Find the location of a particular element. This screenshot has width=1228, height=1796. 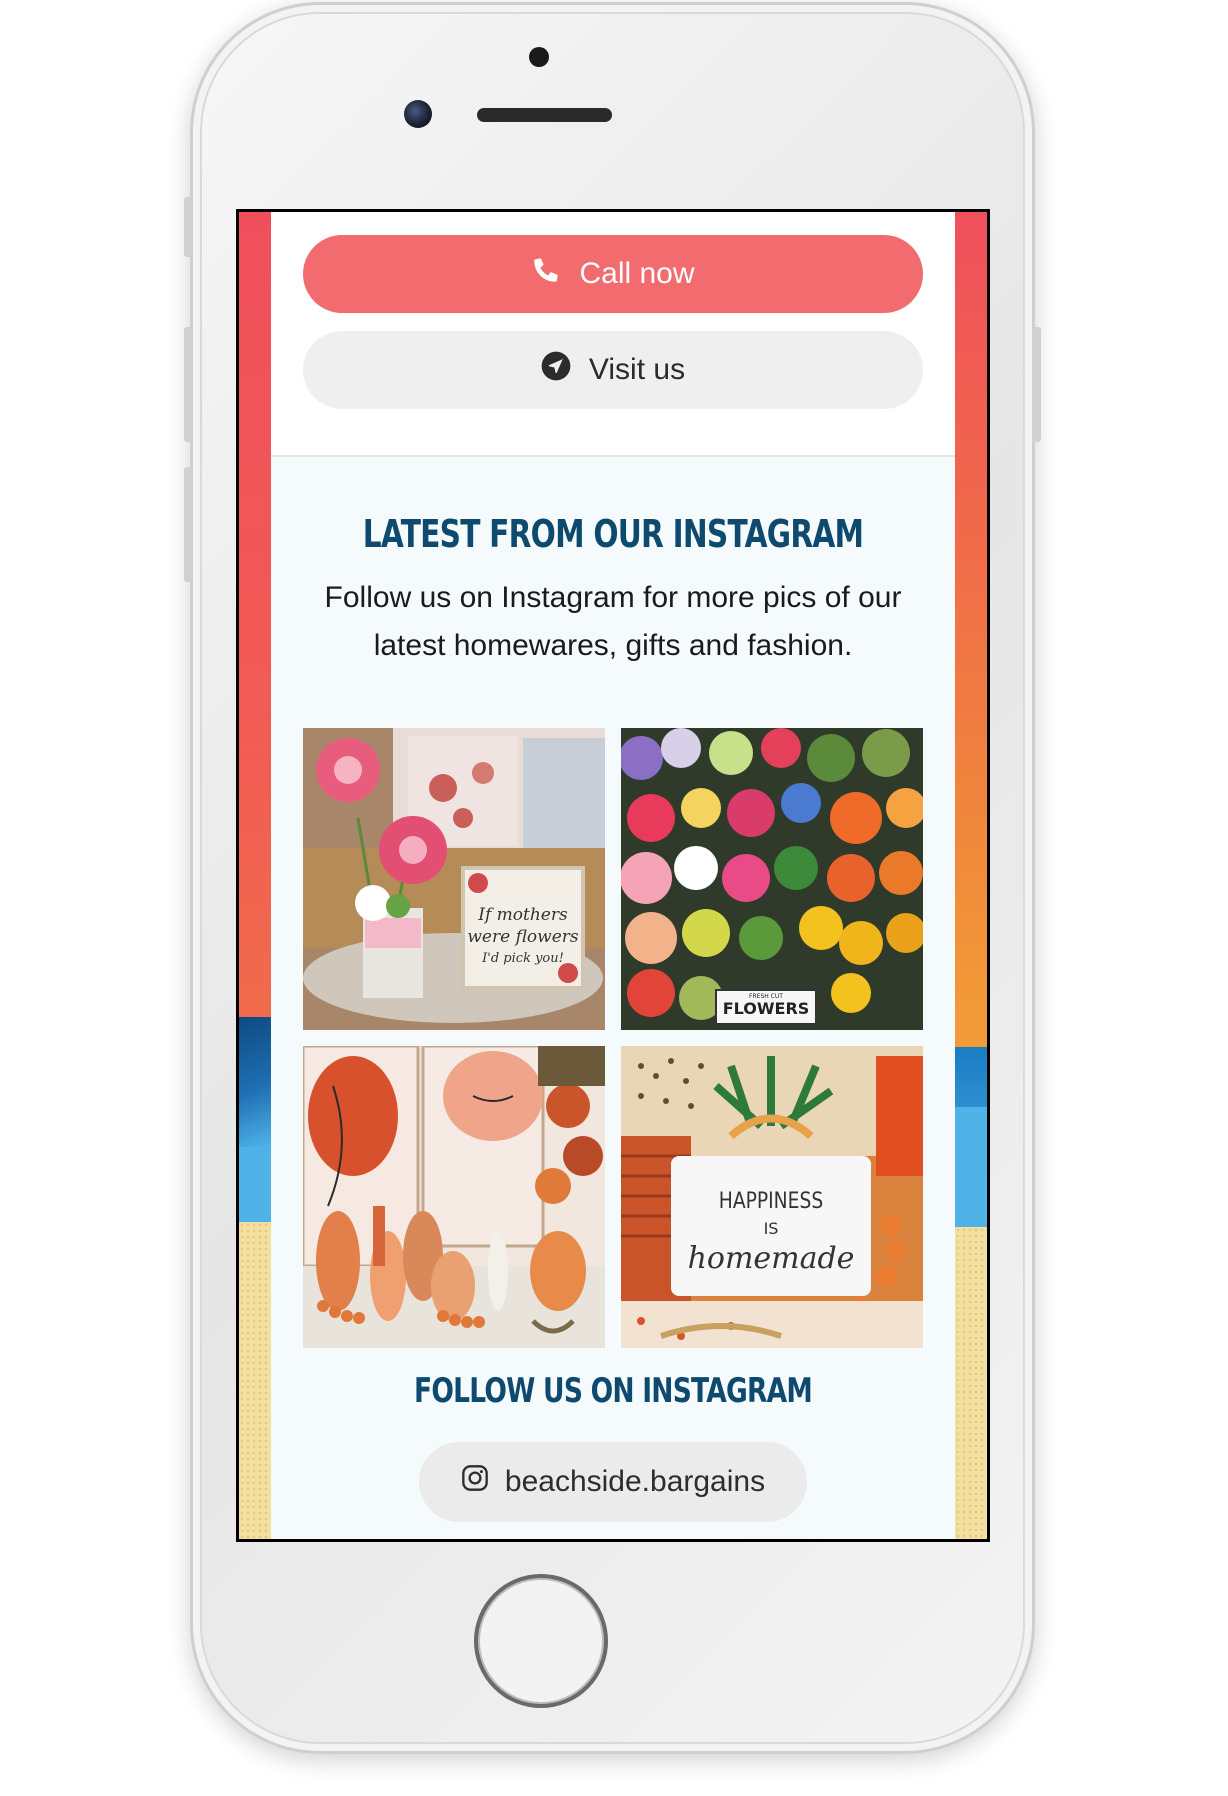

instagram-icon is located at coordinates (475, 1482).